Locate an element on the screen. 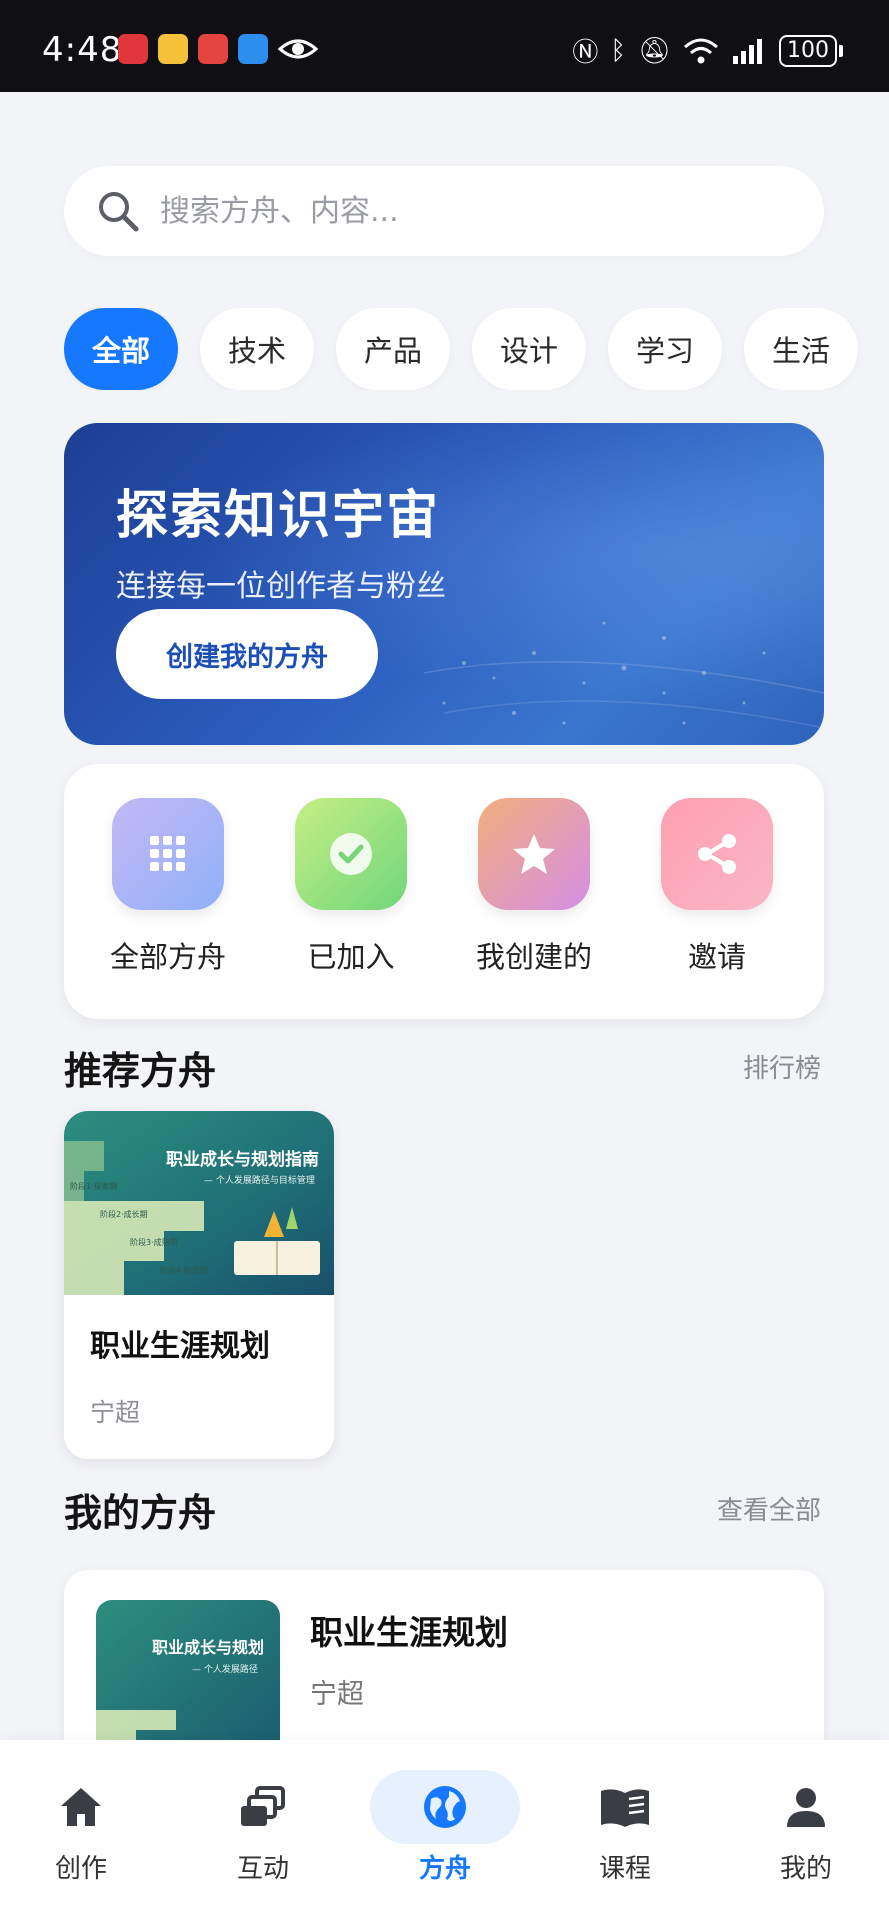 This screenshot has height=1920, width=889. quick-action-label: 全部方舟 is located at coordinates (167, 957).